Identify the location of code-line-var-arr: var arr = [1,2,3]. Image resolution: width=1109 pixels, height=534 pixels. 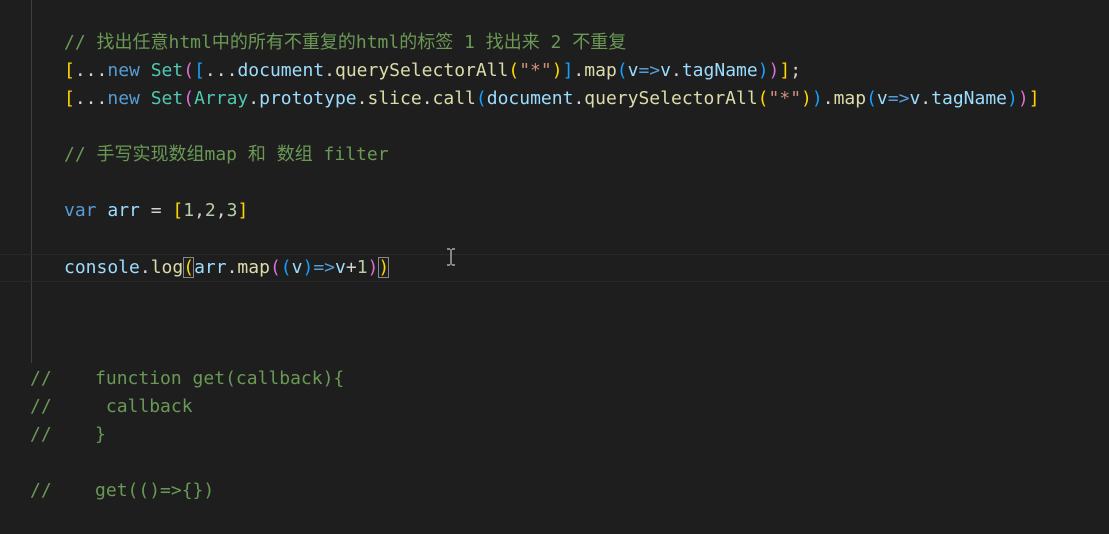
(156, 211).